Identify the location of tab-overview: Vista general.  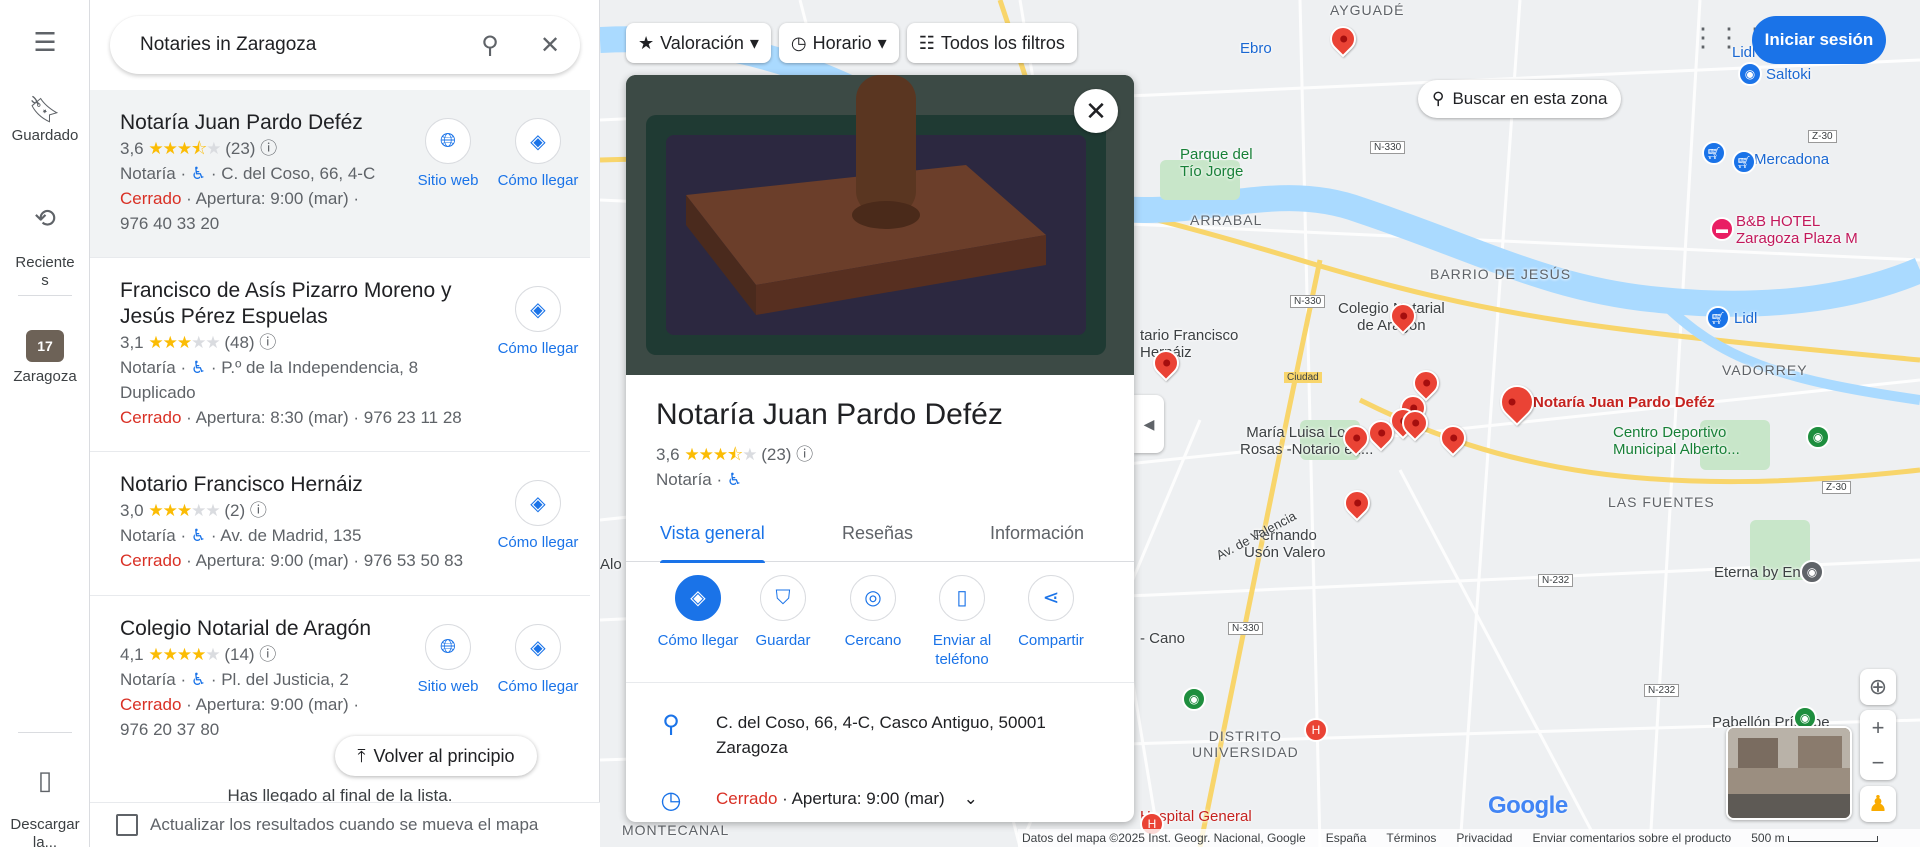
(712, 534).